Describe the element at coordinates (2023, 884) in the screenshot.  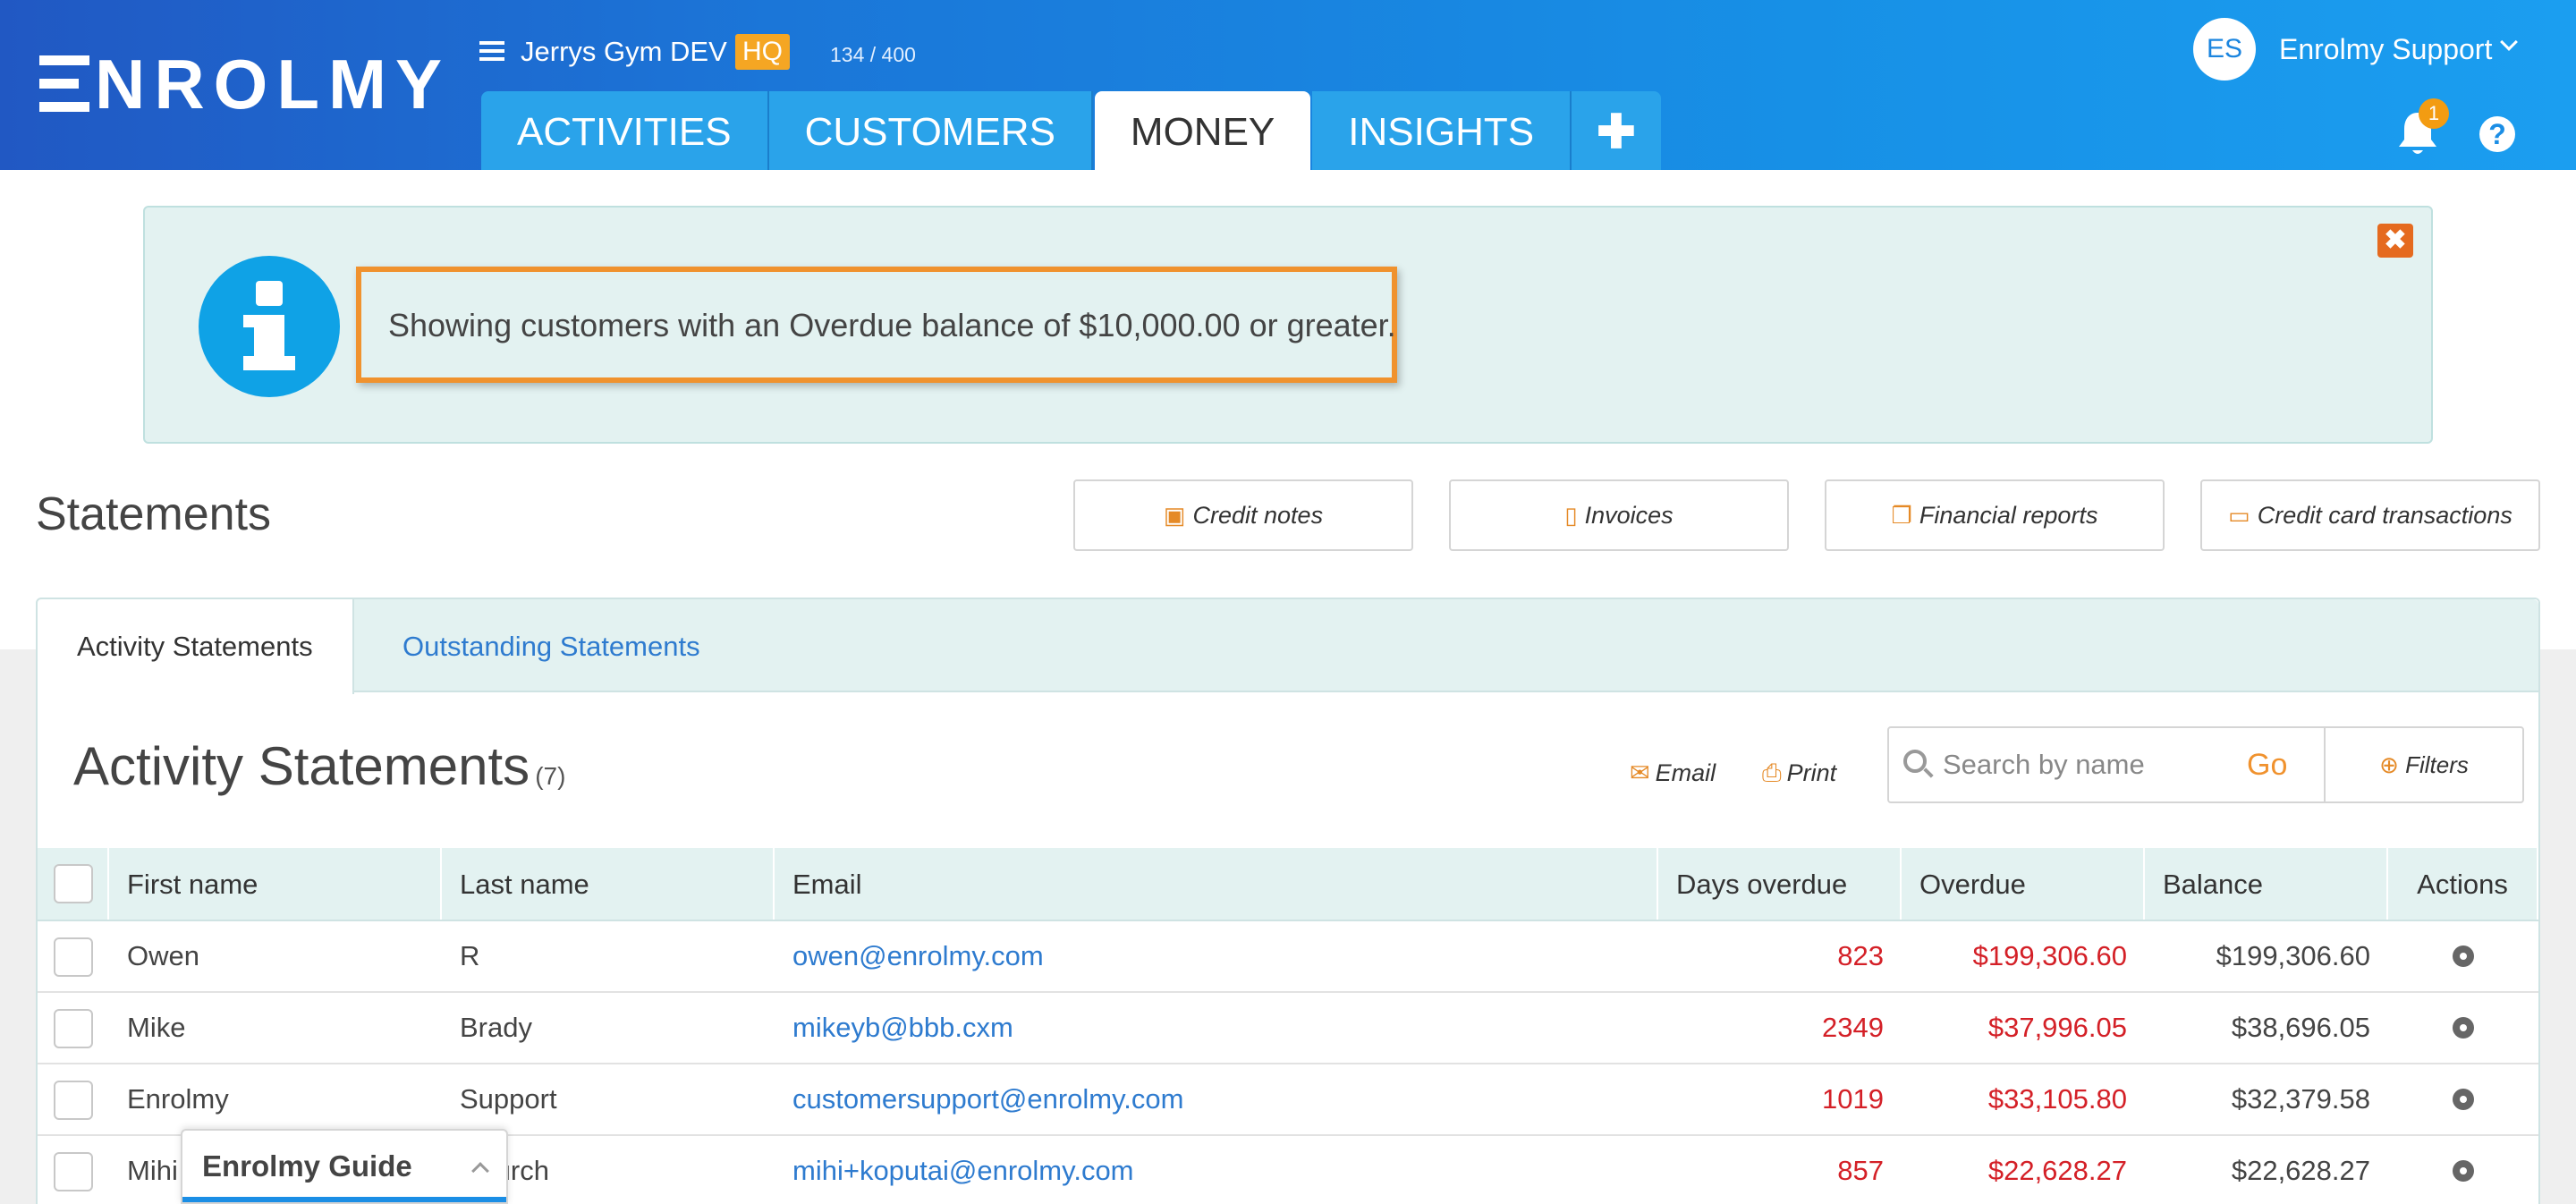
I see `col-overdue: Overdue` at that location.